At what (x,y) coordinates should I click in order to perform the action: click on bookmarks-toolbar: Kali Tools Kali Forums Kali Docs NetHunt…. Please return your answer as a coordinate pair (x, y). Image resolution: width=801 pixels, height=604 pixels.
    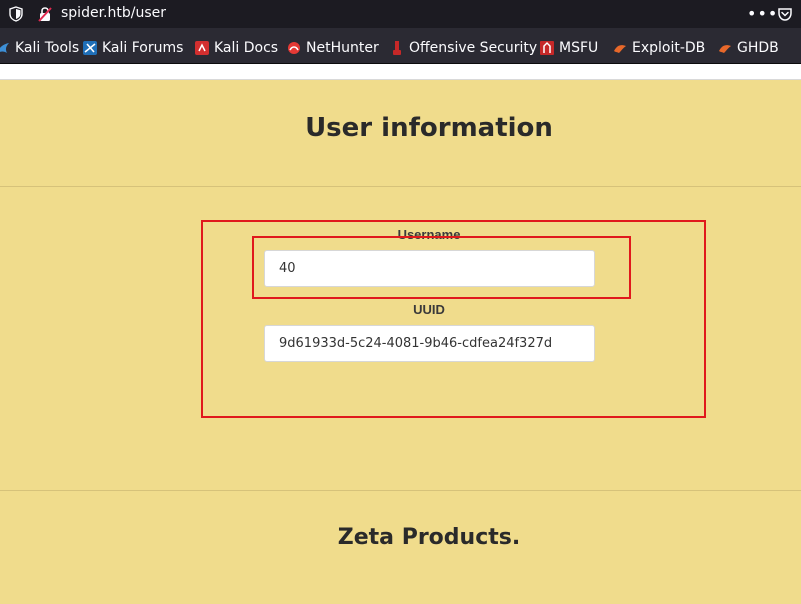
    Looking at the image, I should click on (400, 46).